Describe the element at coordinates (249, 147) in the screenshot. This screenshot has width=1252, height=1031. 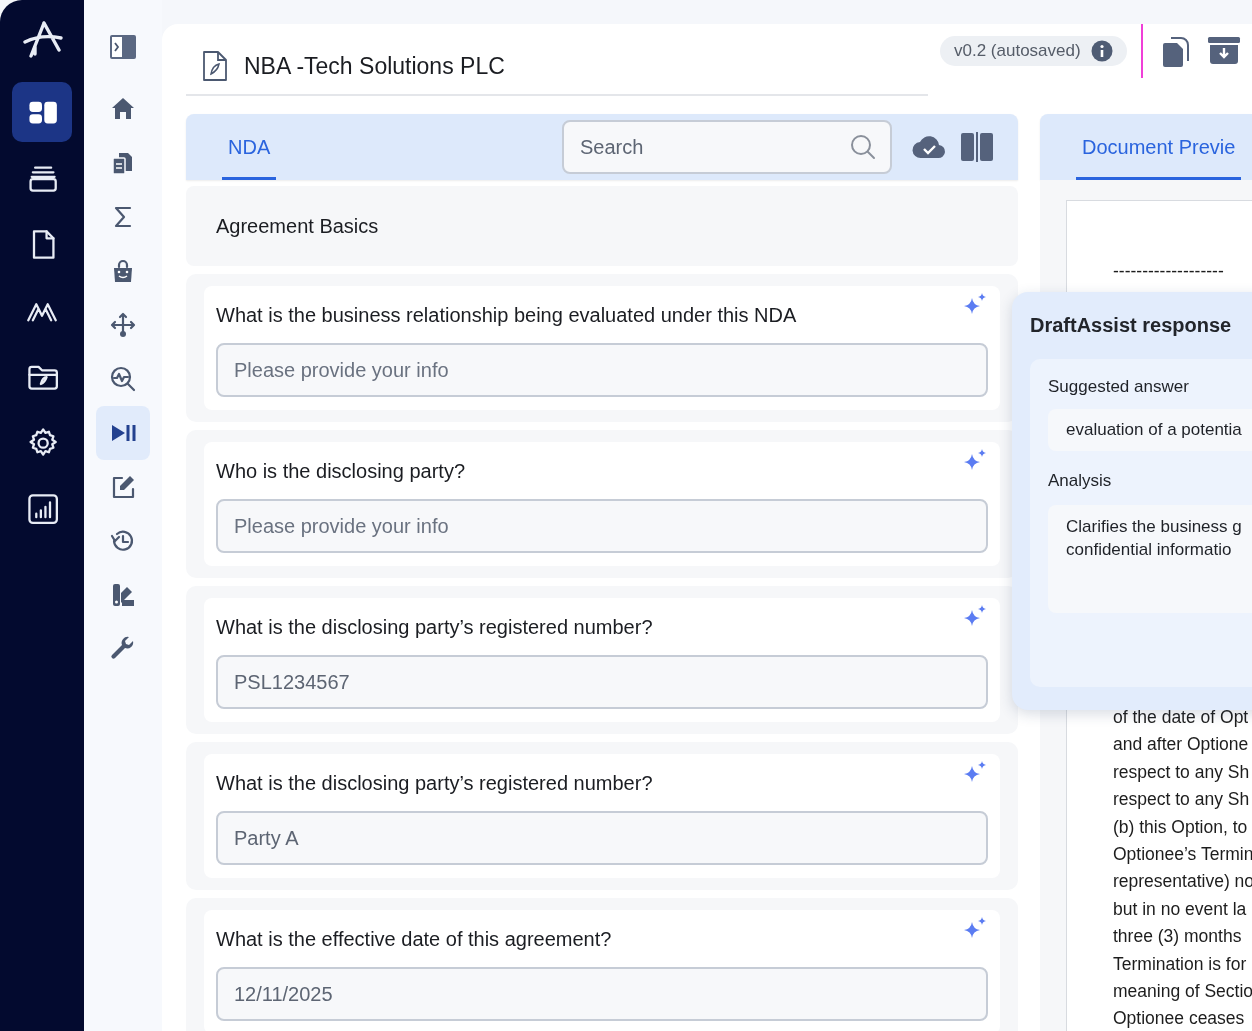
I see `tab: NDA` at that location.